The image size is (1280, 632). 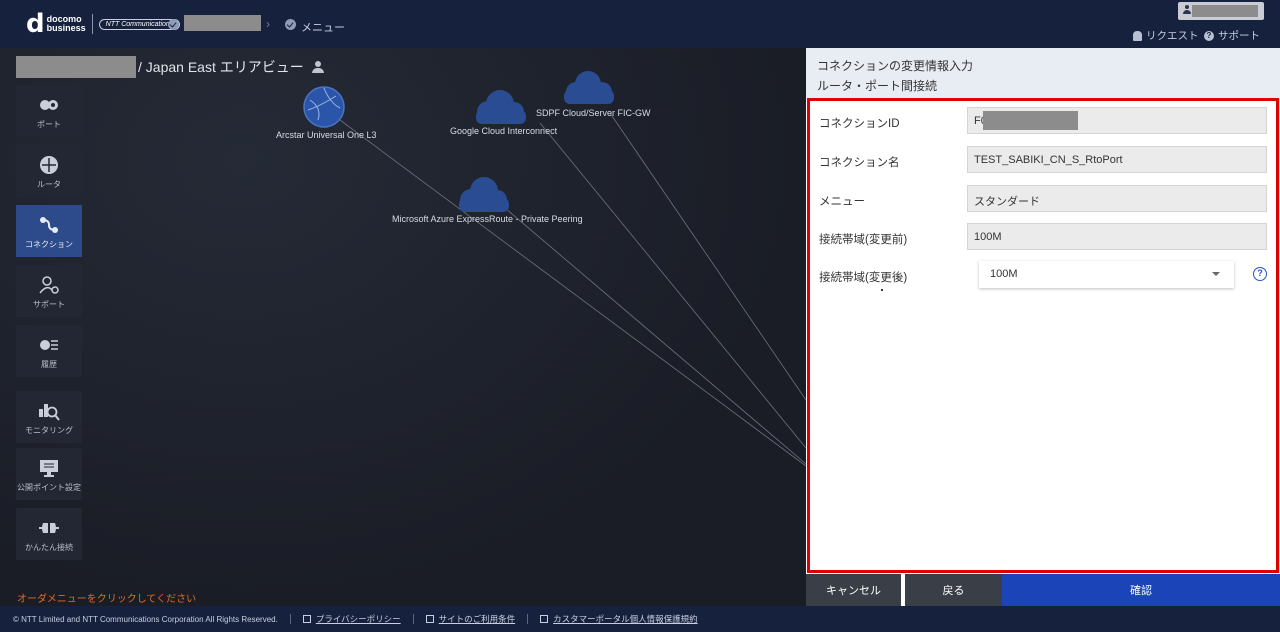 I want to click on connection-icon, so click(x=49, y=225).